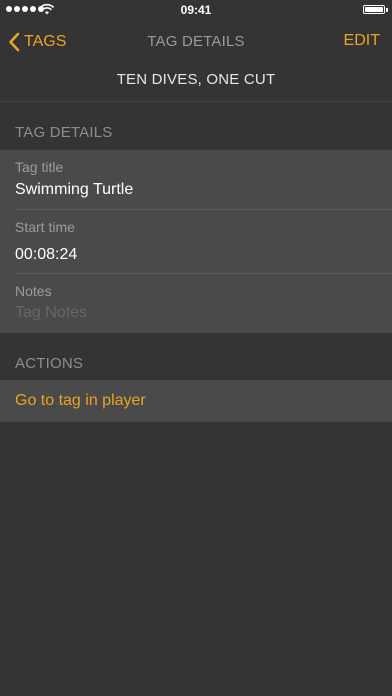 Image resolution: width=392 pixels, height=696 pixels. What do you see at coordinates (80, 401) in the screenshot?
I see `go-to-player-button: Go to tag in player` at bounding box center [80, 401].